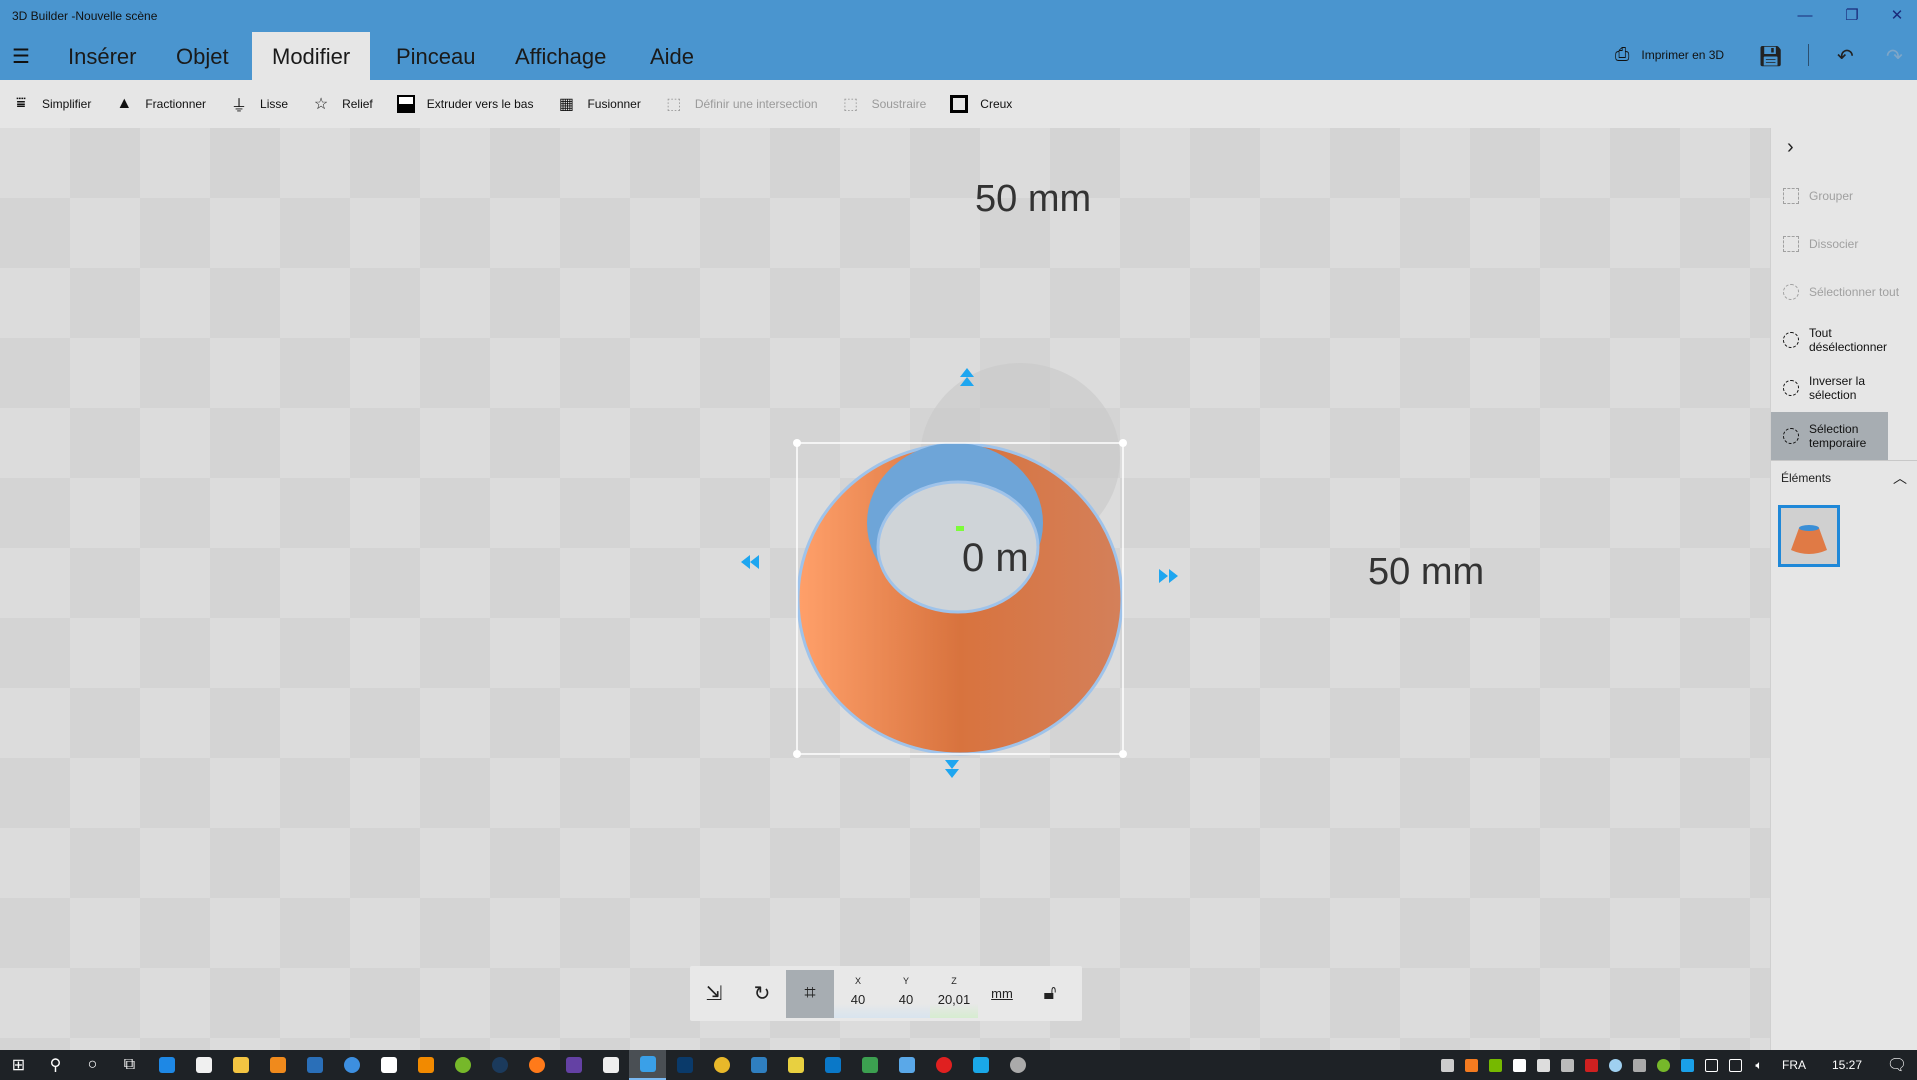  Describe the element at coordinates (311, 56) in the screenshot. I see `tab-modifier: Modifier` at that location.